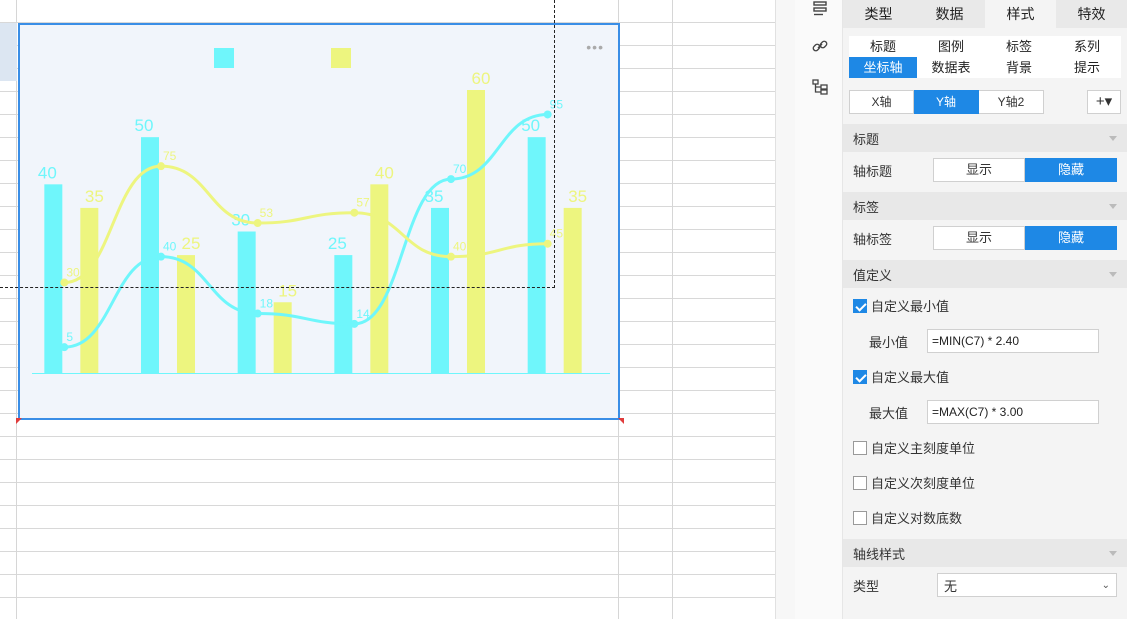 The height and width of the screenshot is (619, 1127). What do you see at coordinates (889, 413) in the screenshot?
I see `max-value-label: 最大值` at bounding box center [889, 413].